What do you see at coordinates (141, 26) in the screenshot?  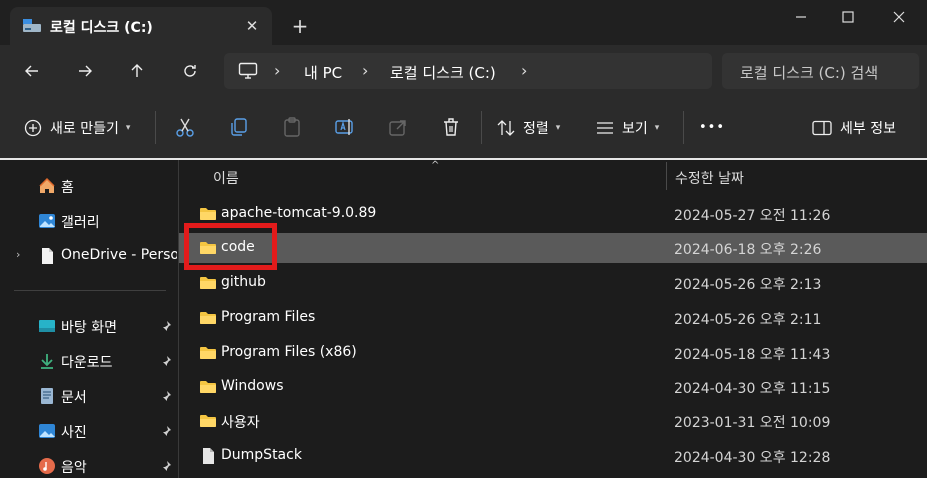 I see `tab-local-disk: 로컬 디스크 (C:) ✕` at bounding box center [141, 26].